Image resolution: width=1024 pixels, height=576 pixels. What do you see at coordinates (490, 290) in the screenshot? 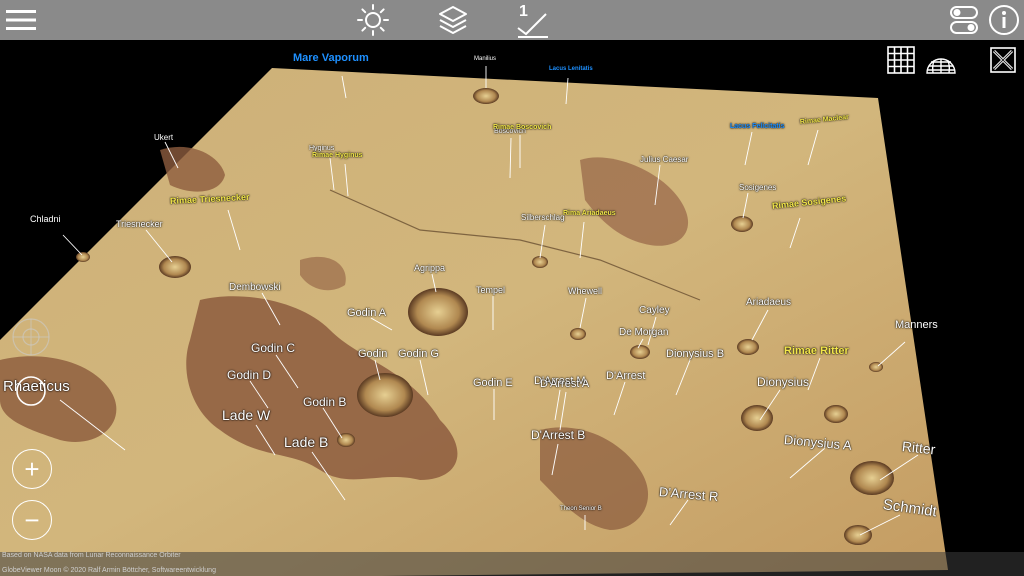
I see `map-label: Tempel` at bounding box center [490, 290].